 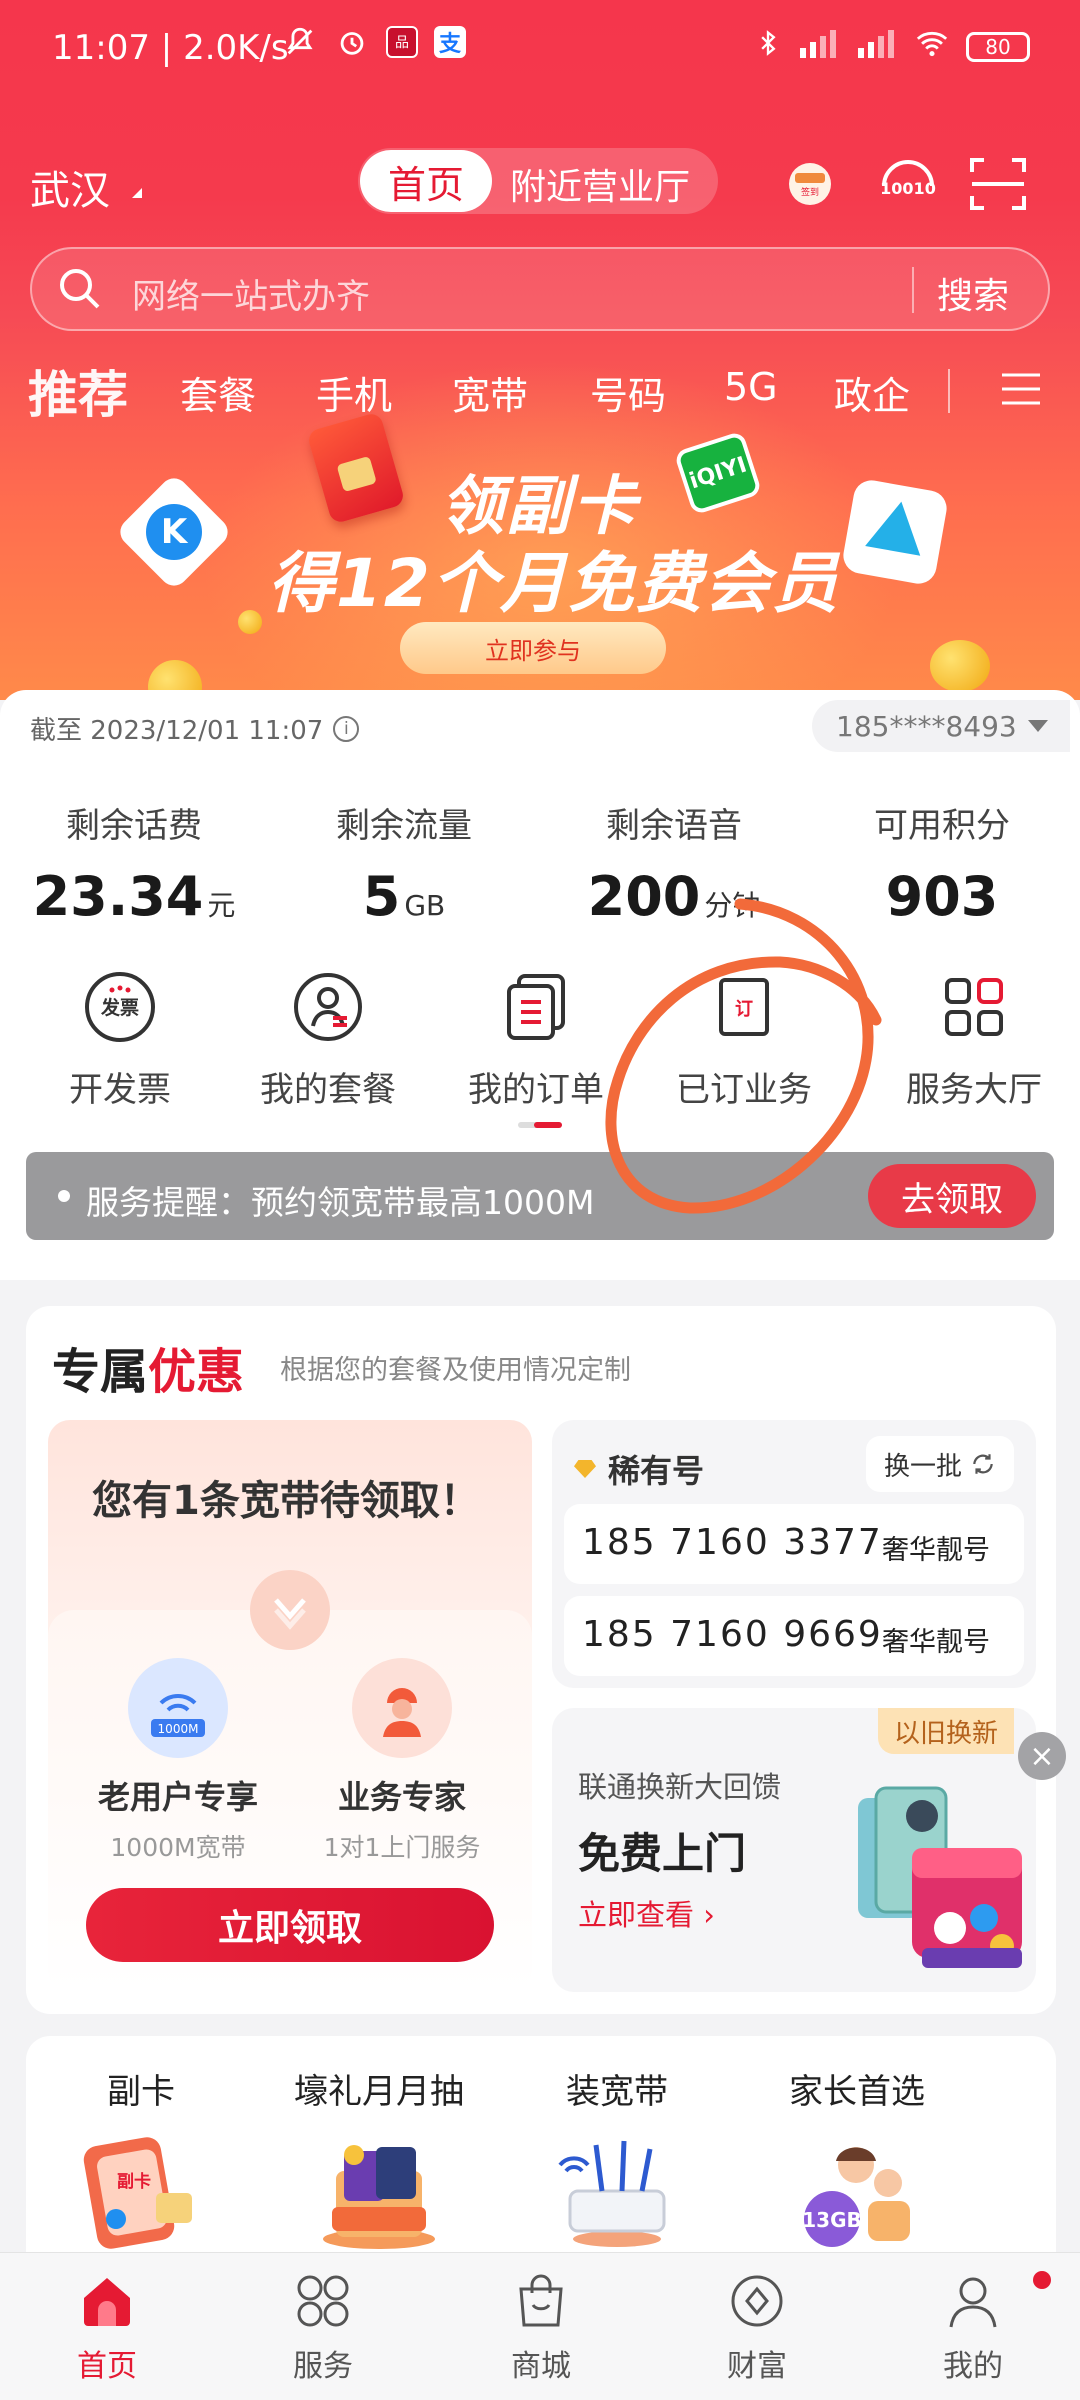 I want to click on option-title: 老用户专享, so click(x=177, y=1797).